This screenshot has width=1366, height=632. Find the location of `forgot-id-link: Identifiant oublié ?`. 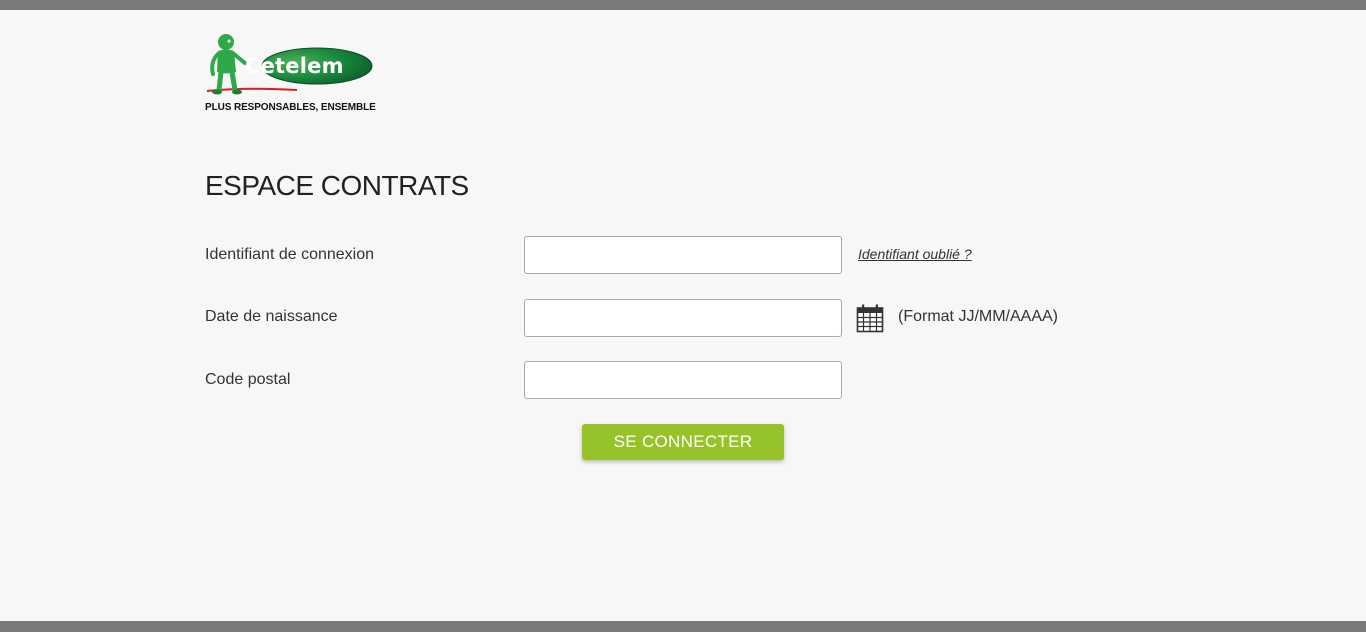

forgot-id-link: Identifiant oublié ? is located at coordinates (915, 254).